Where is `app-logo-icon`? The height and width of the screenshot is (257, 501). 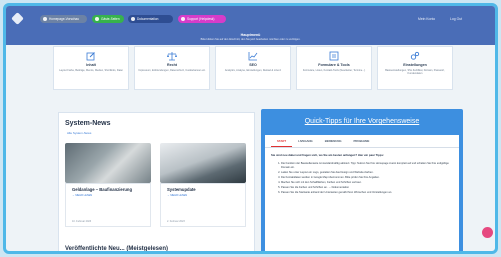
app-logo-icon is located at coordinates (17, 18).